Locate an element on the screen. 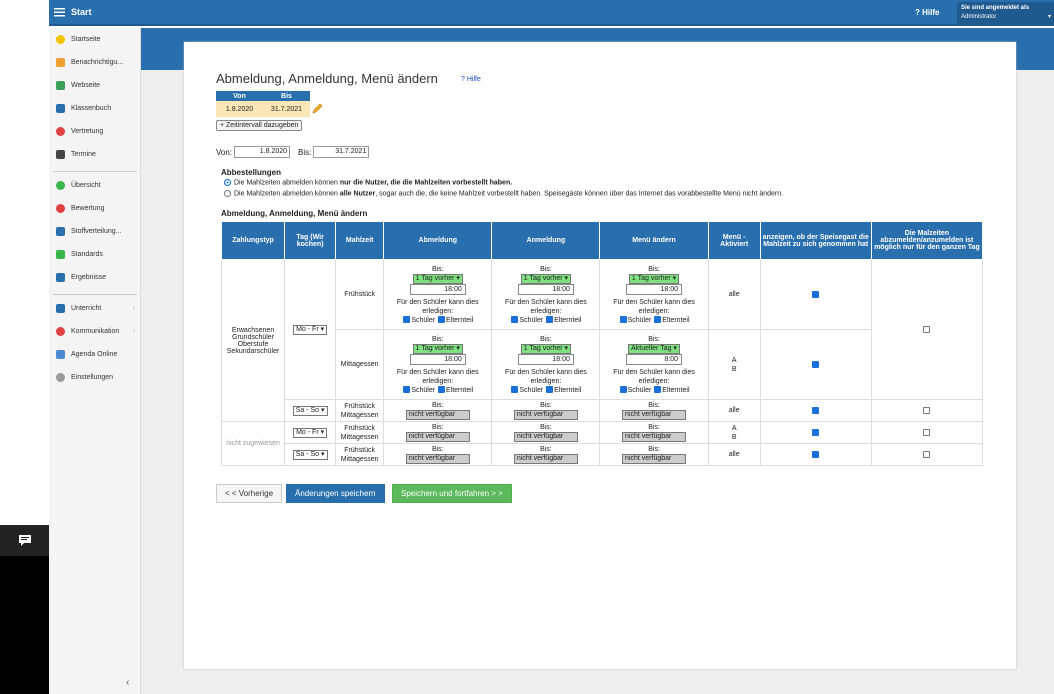 This screenshot has width=1054, height=694. radio-selected is located at coordinates (227, 182).